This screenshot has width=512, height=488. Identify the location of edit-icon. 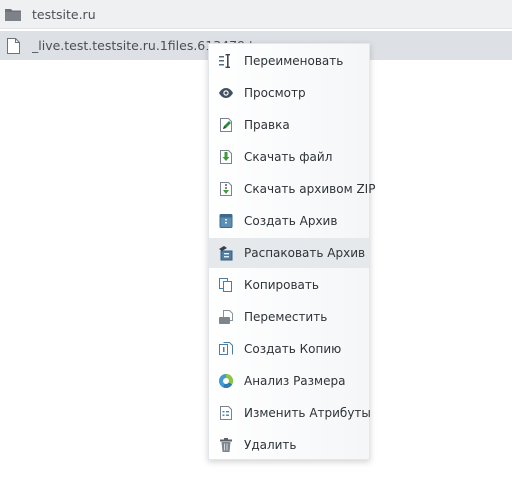
(226, 125).